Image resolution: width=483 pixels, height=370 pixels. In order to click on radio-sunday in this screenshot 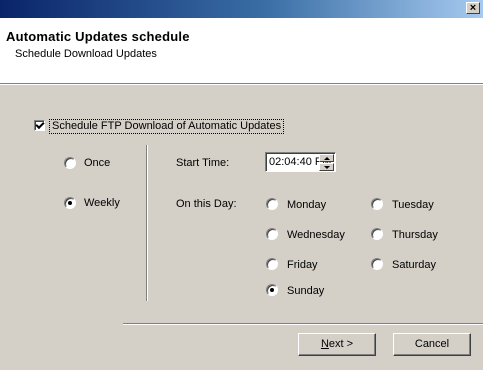, I will do `click(272, 290)`.